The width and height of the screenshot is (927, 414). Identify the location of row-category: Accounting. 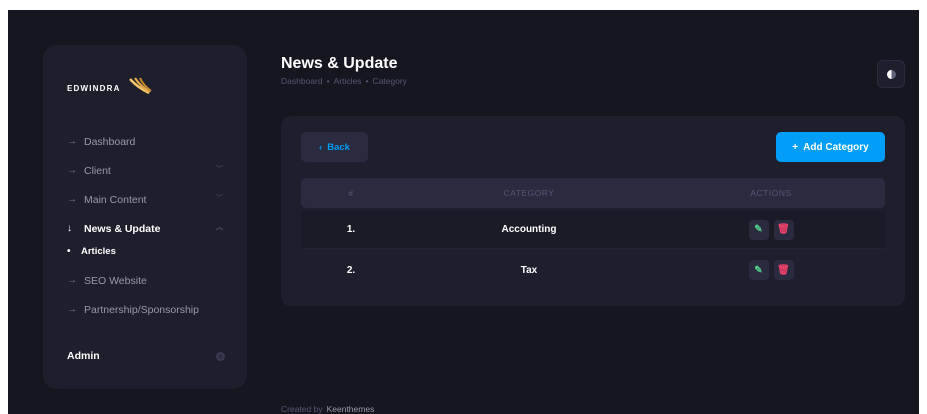
(529, 229).